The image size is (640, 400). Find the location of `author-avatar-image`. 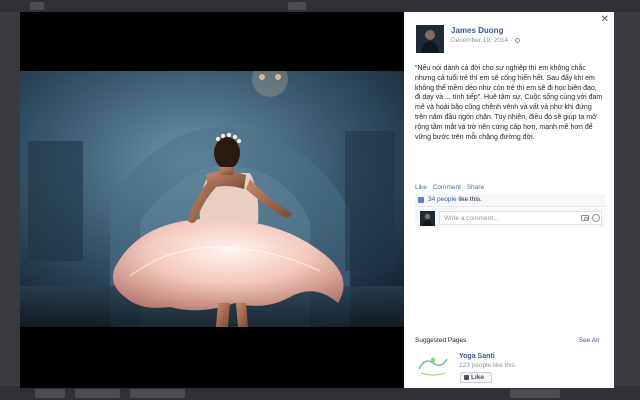

author-avatar-image is located at coordinates (430, 39).